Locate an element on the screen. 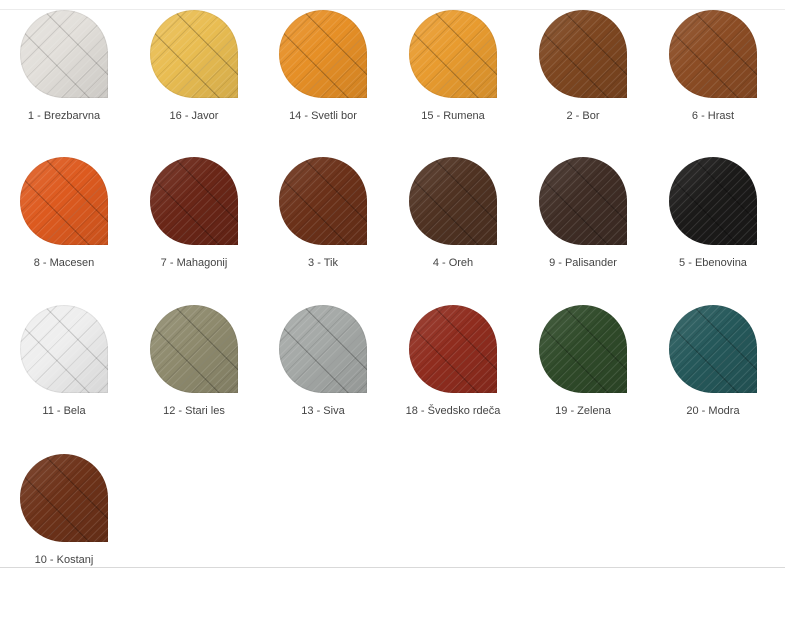 Image resolution: width=785 pixels, height=617 pixels. swatch-label: 12 - Stari les is located at coordinates (194, 411).